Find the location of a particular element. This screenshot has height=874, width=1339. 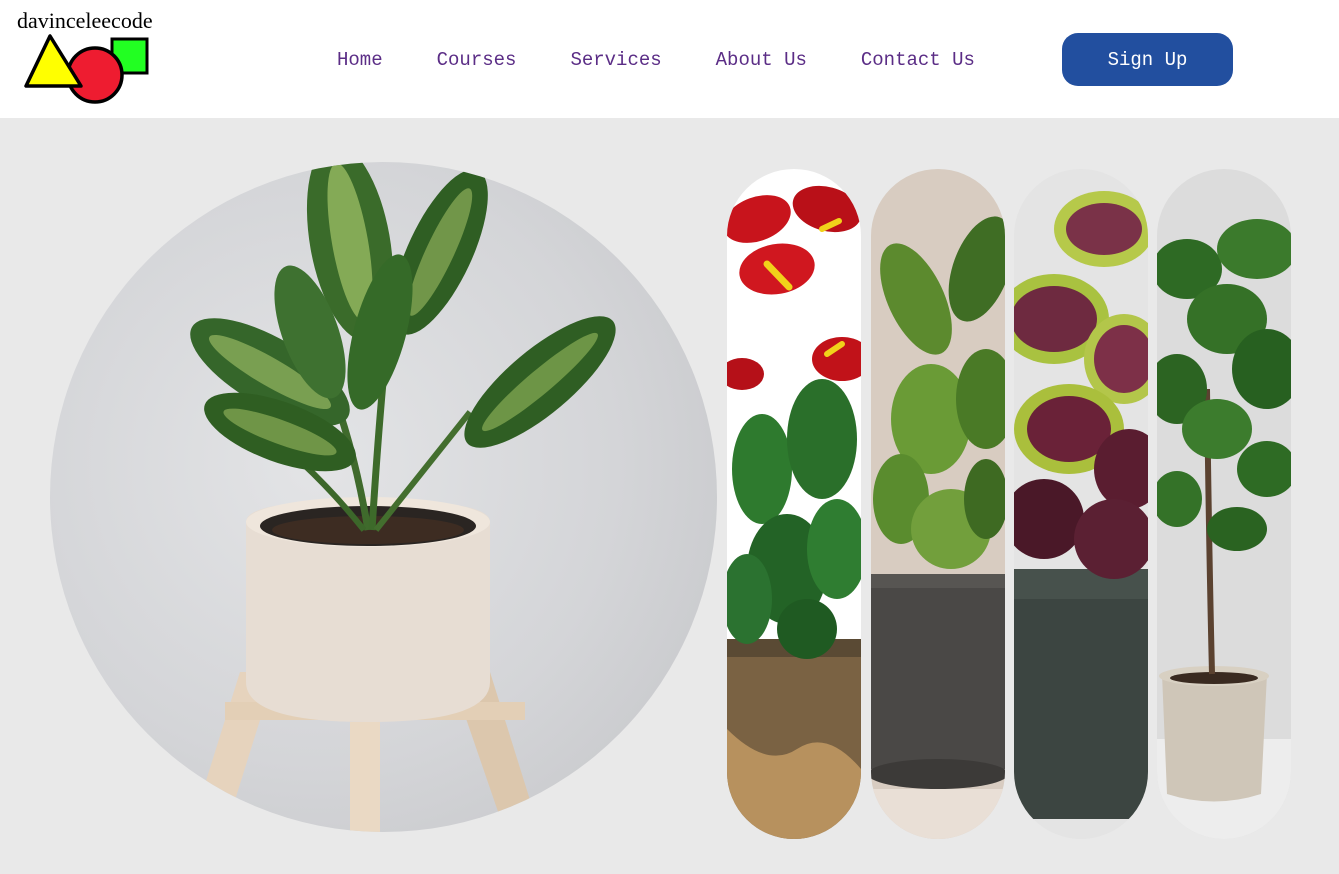

gallery-image-fiddle-fig is located at coordinates (938, 504).